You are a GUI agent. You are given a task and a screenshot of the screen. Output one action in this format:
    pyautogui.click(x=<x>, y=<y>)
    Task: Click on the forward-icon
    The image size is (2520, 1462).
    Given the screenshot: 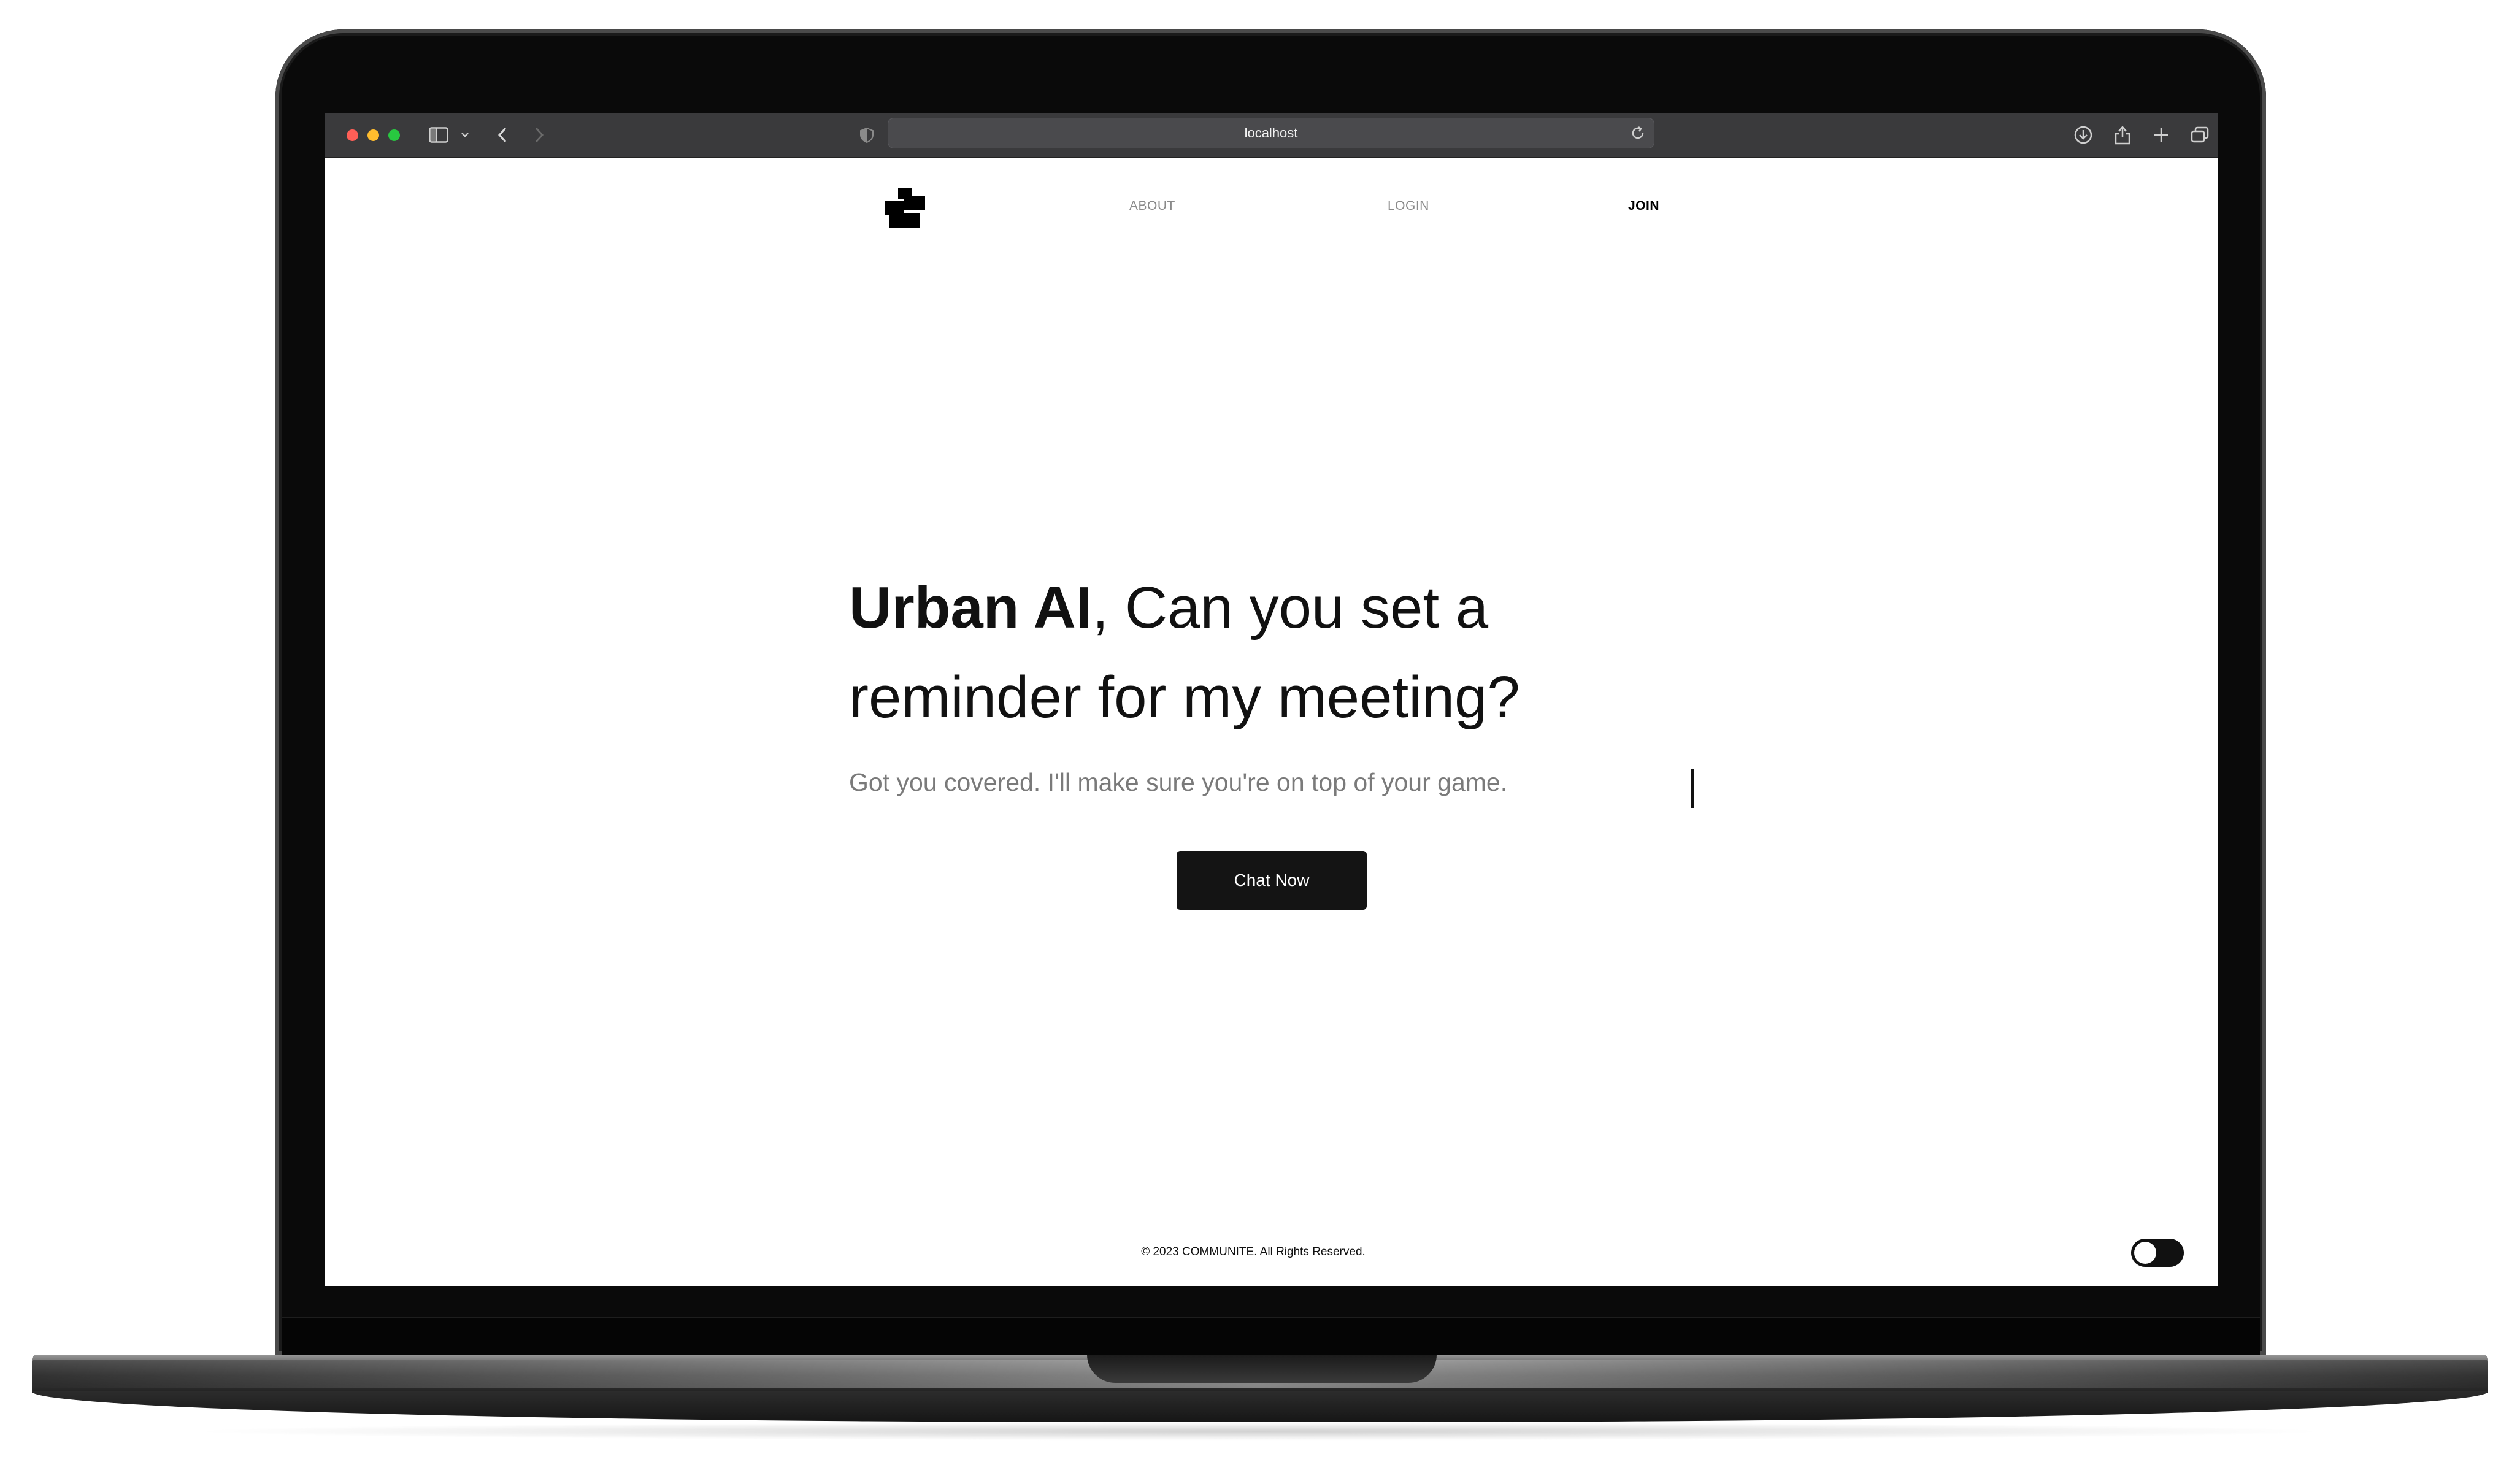 What is the action you would take?
    pyautogui.click(x=539, y=135)
    